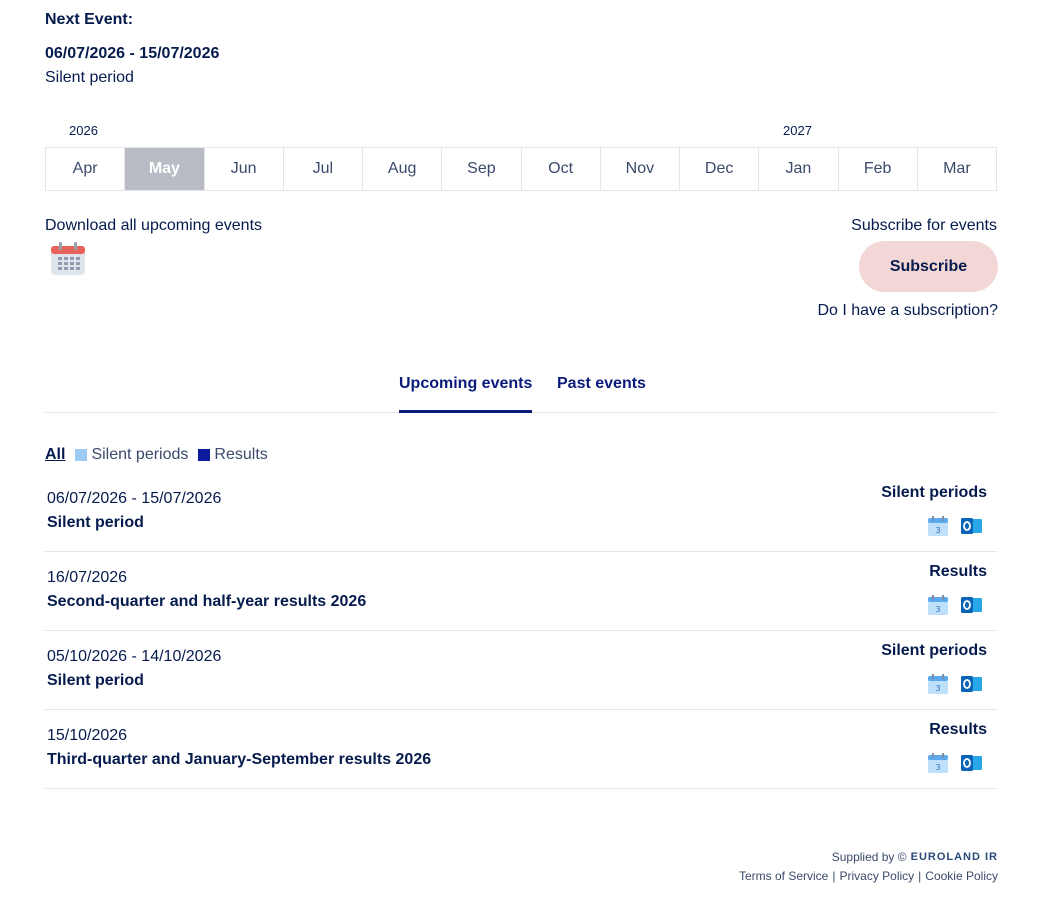 Image resolution: width=1050 pixels, height=901 pixels. Describe the element at coordinates (869, 857) in the screenshot. I see `supplied-by-text: Supplied by ©` at that location.